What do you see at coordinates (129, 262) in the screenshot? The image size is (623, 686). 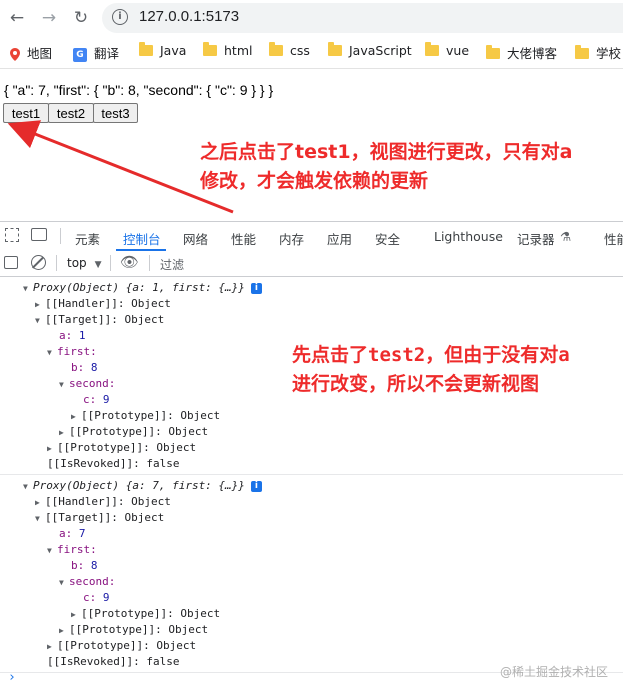 I see `eye-icon: 👁` at bounding box center [129, 262].